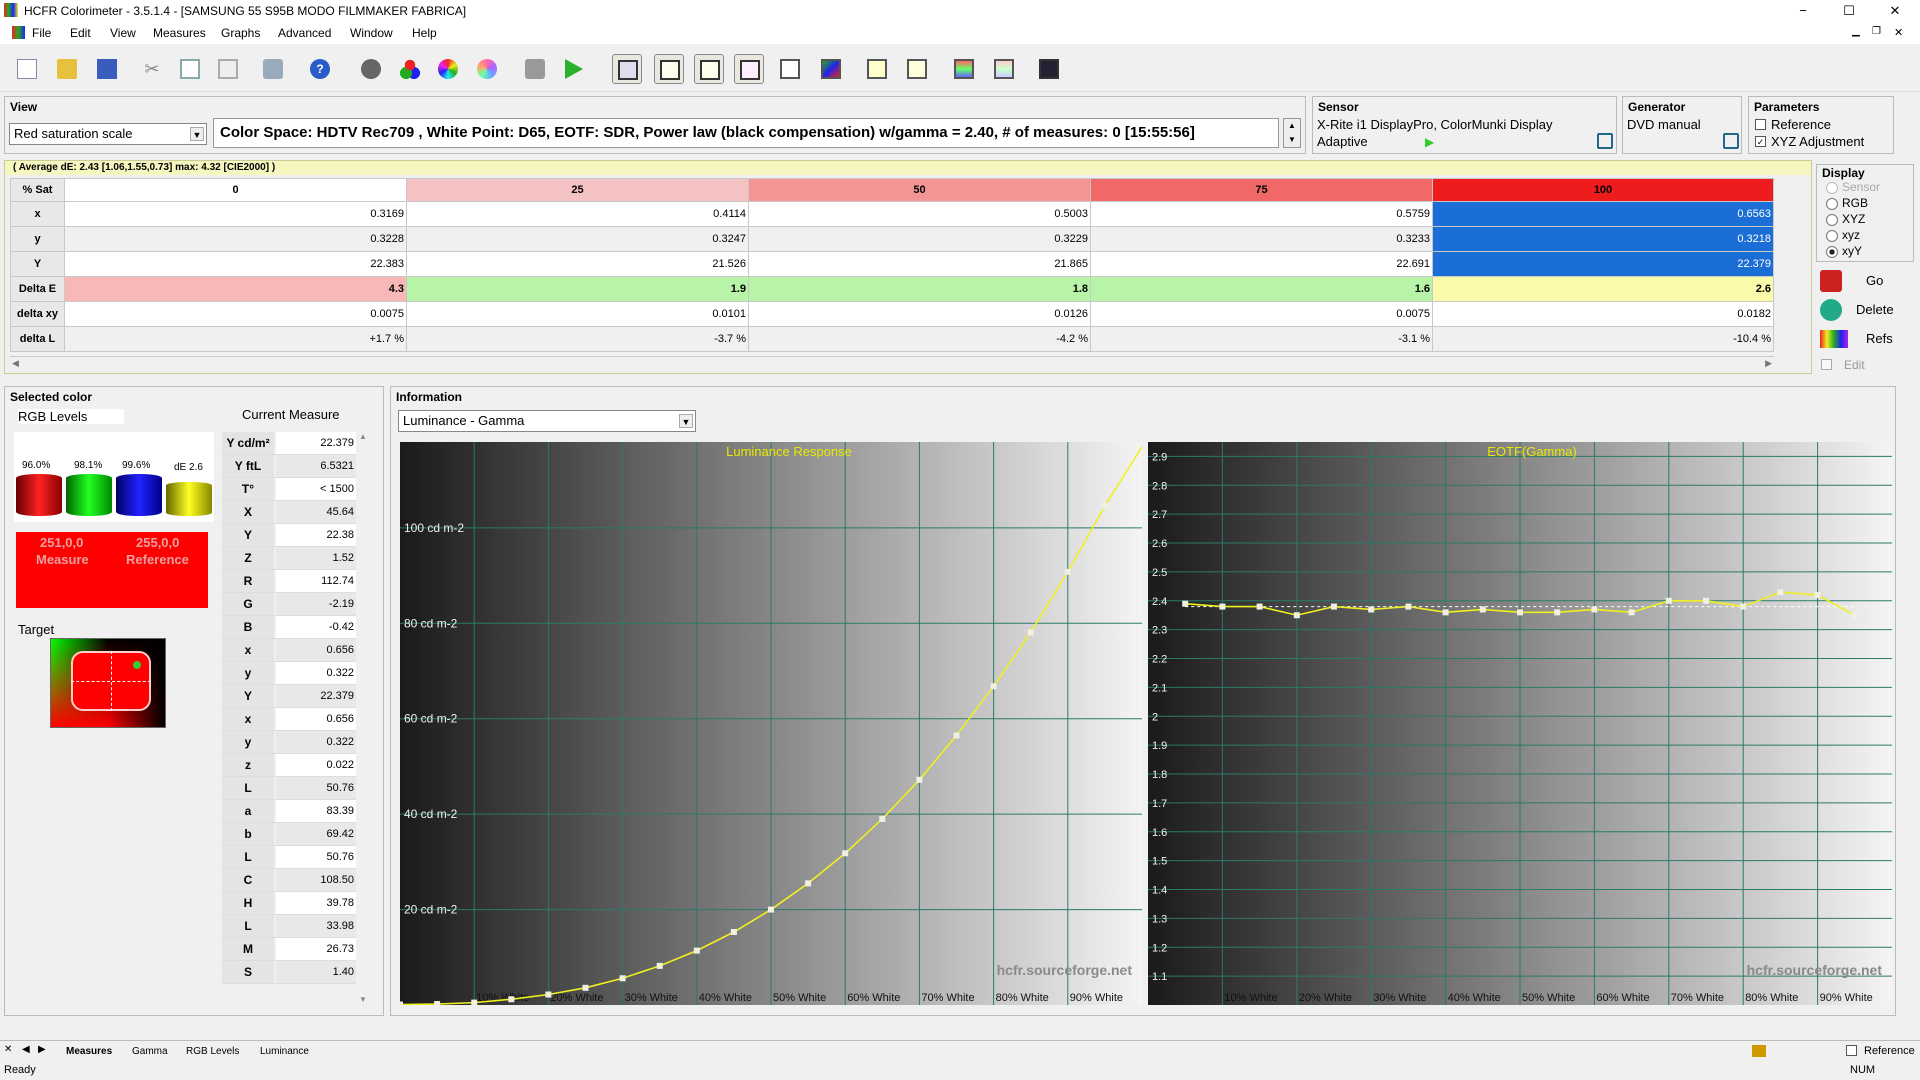  Describe the element at coordinates (1292, 133) in the screenshot. I see `info-spinner: ▲ ▼` at that location.